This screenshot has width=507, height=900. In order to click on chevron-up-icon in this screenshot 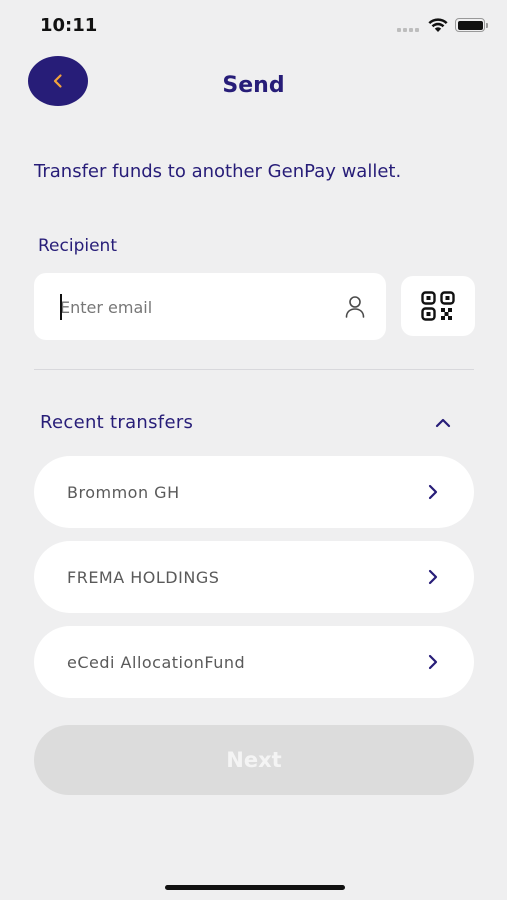, I will do `click(443, 423)`.